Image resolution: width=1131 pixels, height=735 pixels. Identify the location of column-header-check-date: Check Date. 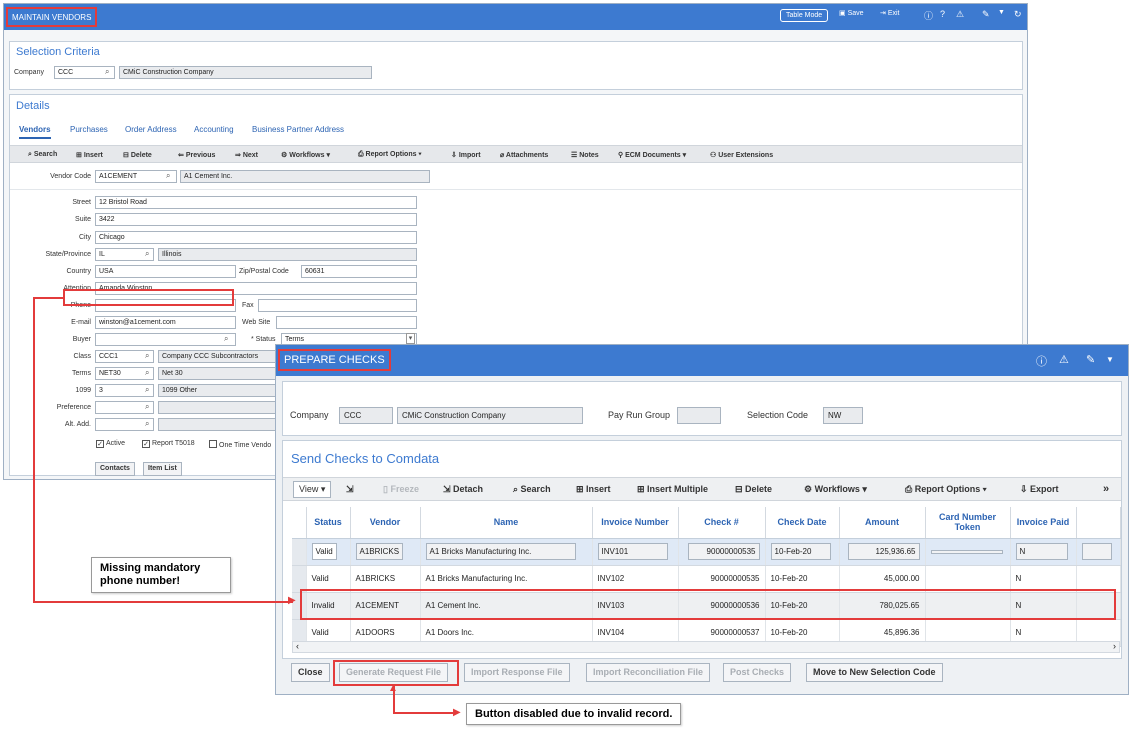
(802, 523).